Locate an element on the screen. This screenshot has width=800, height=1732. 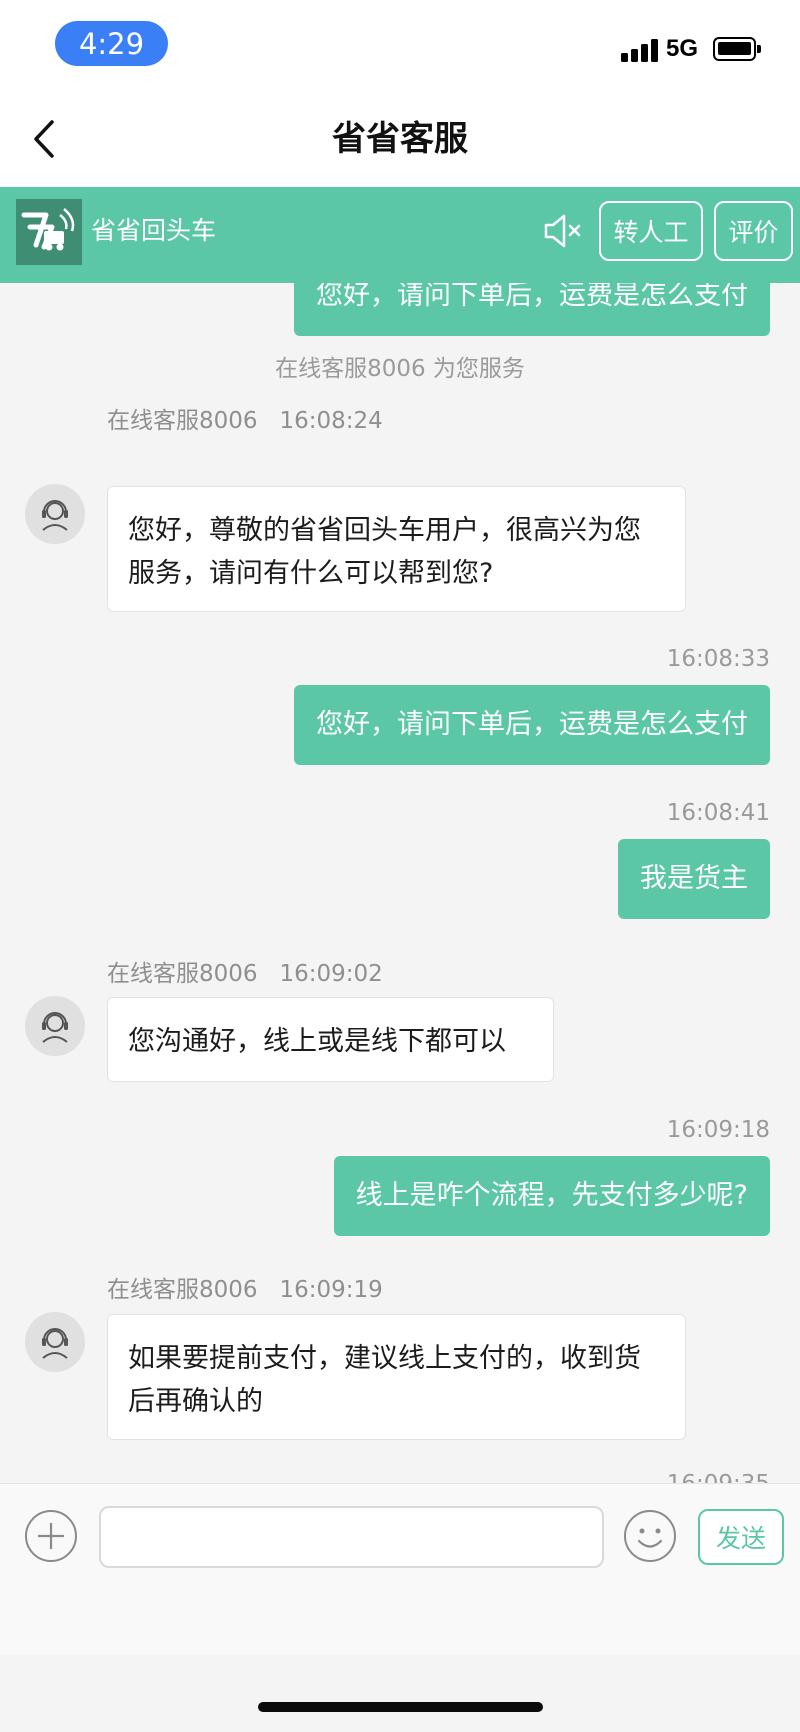
agent-meta: 在线客服8006 16:08:24 is located at coordinates (245, 418).